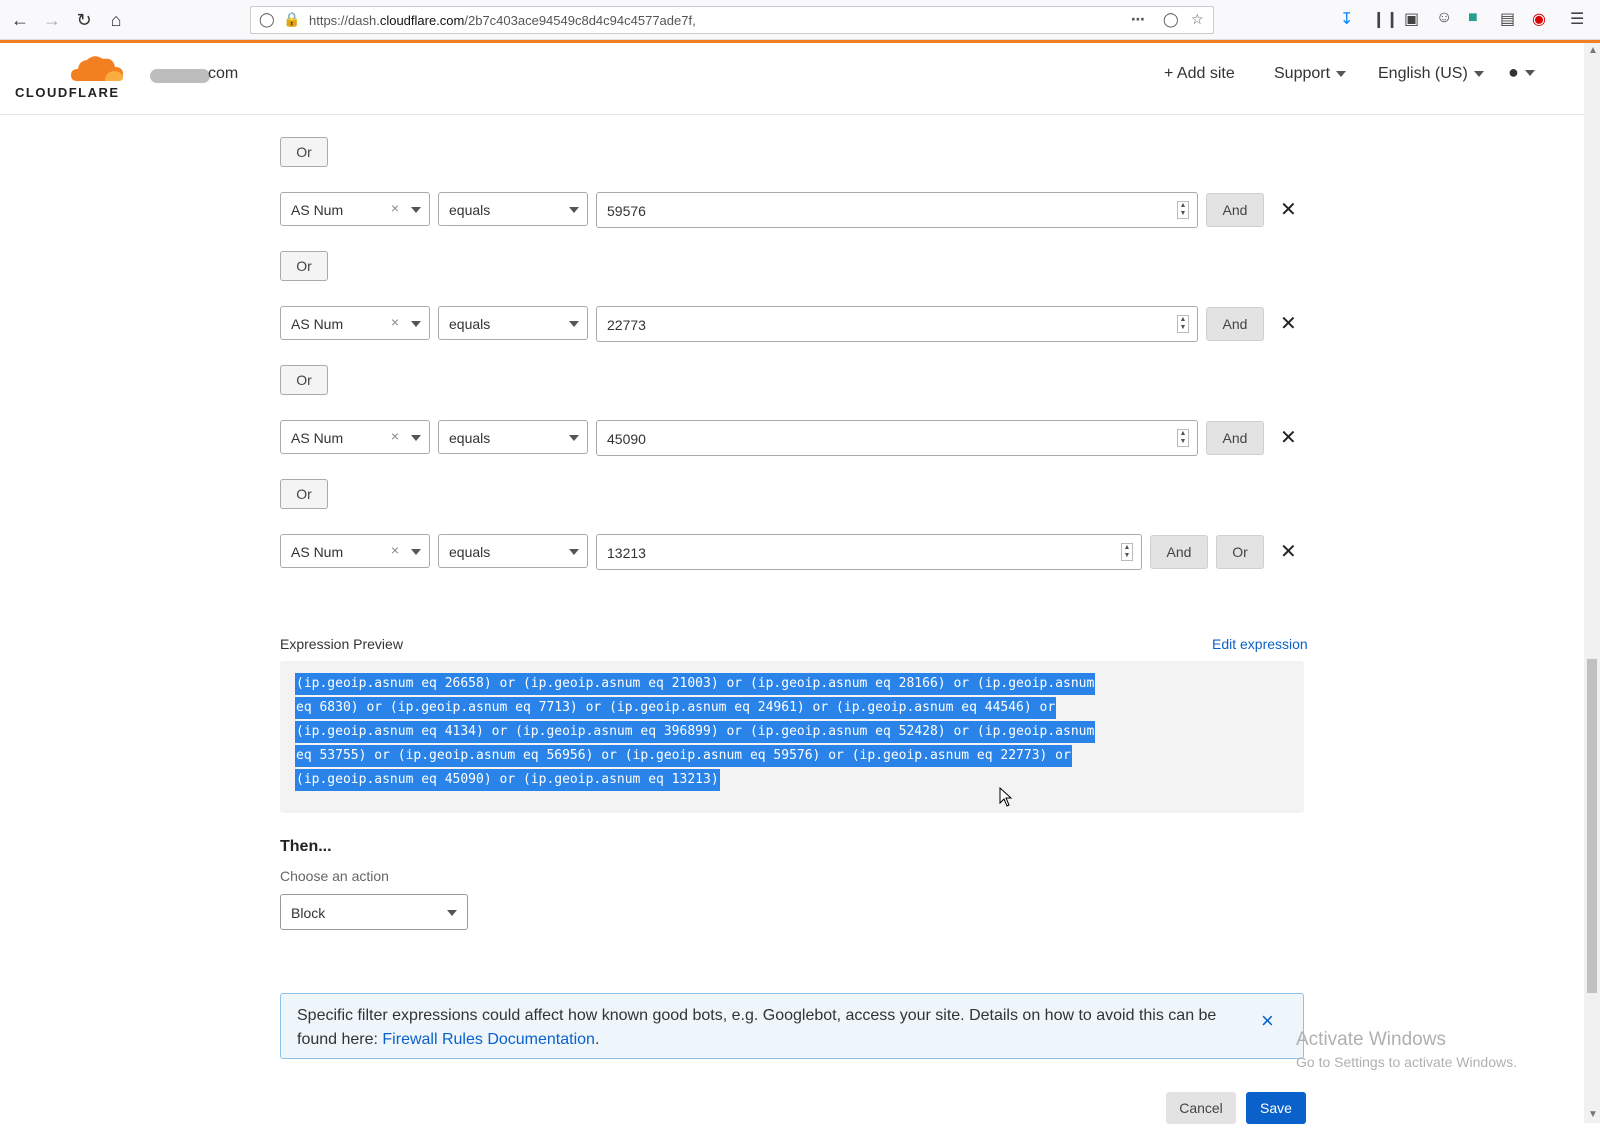 Image resolution: width=1600 pixels, height=1129 pixels. Describe the element at coordinates (1310, 74) in the screenshot. I see `support-menu: Support` at that location.